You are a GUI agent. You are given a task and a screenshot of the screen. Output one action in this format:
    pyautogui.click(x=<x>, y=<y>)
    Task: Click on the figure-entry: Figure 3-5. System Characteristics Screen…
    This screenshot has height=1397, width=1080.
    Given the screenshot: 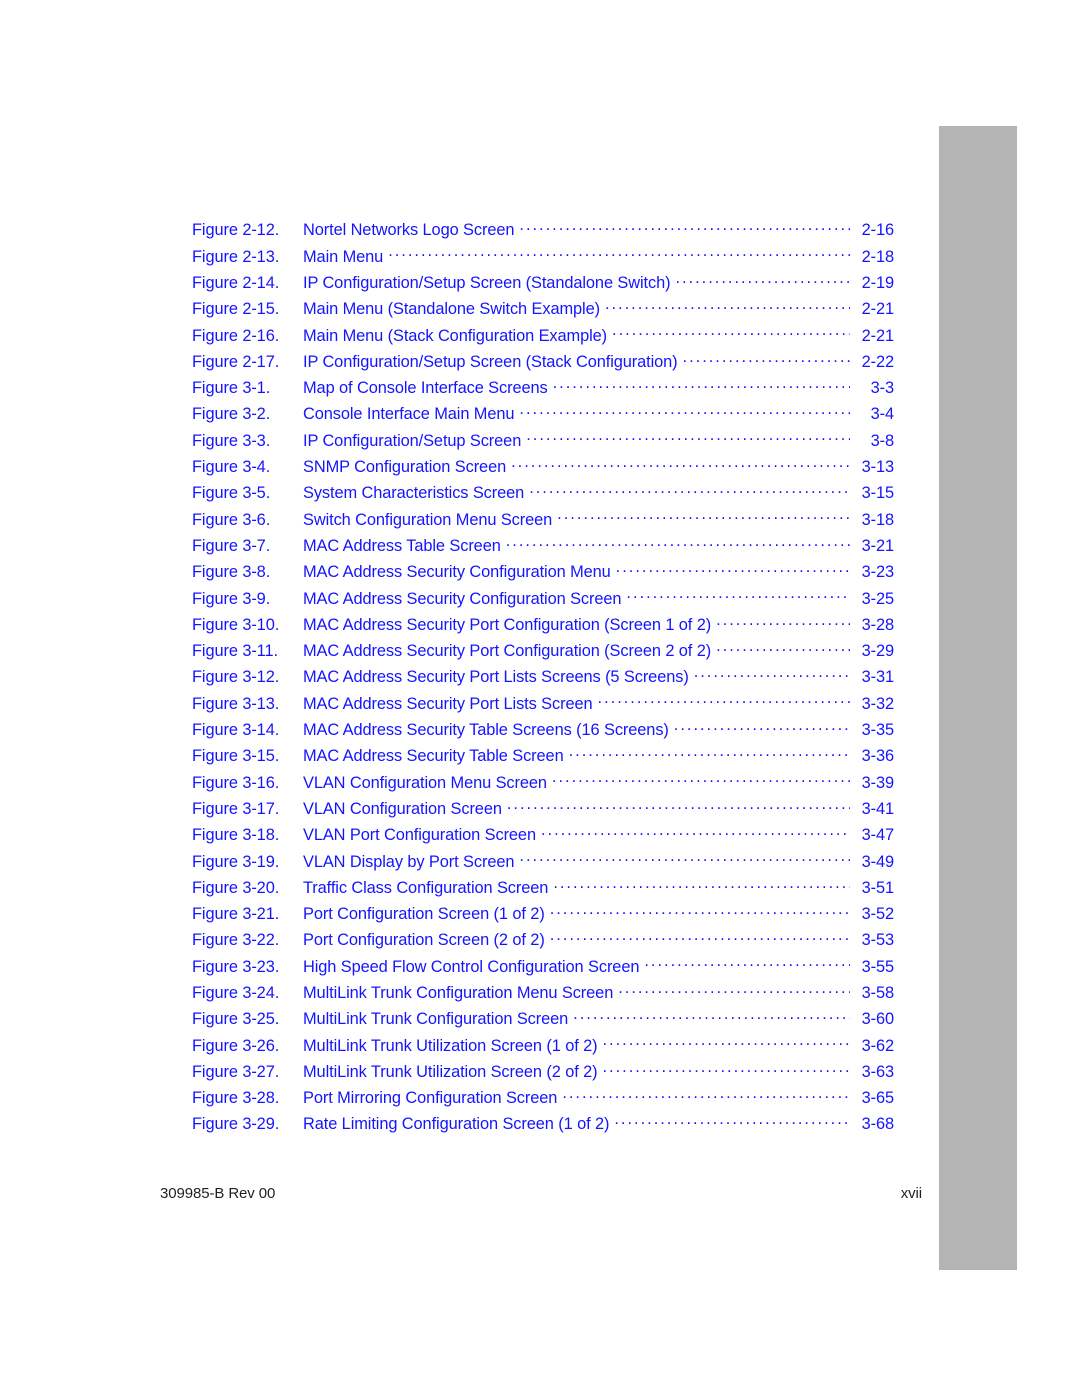 What is the action you would take?
    pyautogui.click(x=543, y=495)
    